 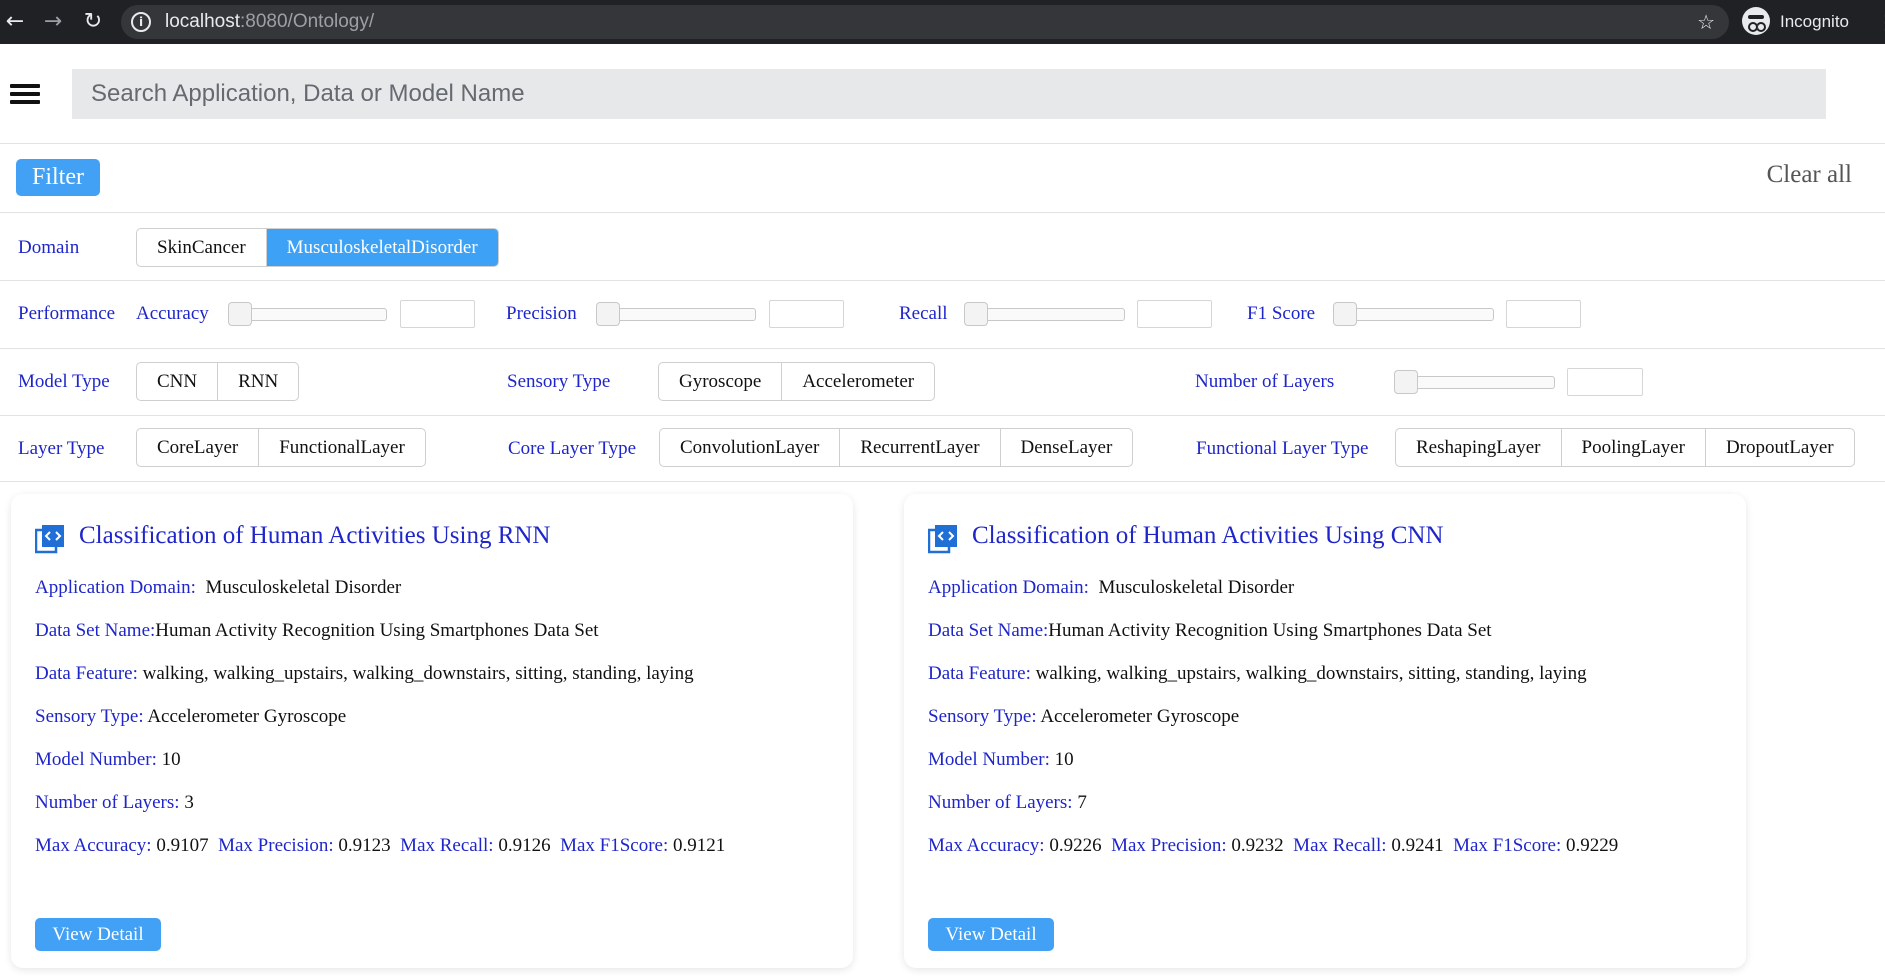 I want to click on menu-dots-icon: ⋮, so click(x=1880, y=22).